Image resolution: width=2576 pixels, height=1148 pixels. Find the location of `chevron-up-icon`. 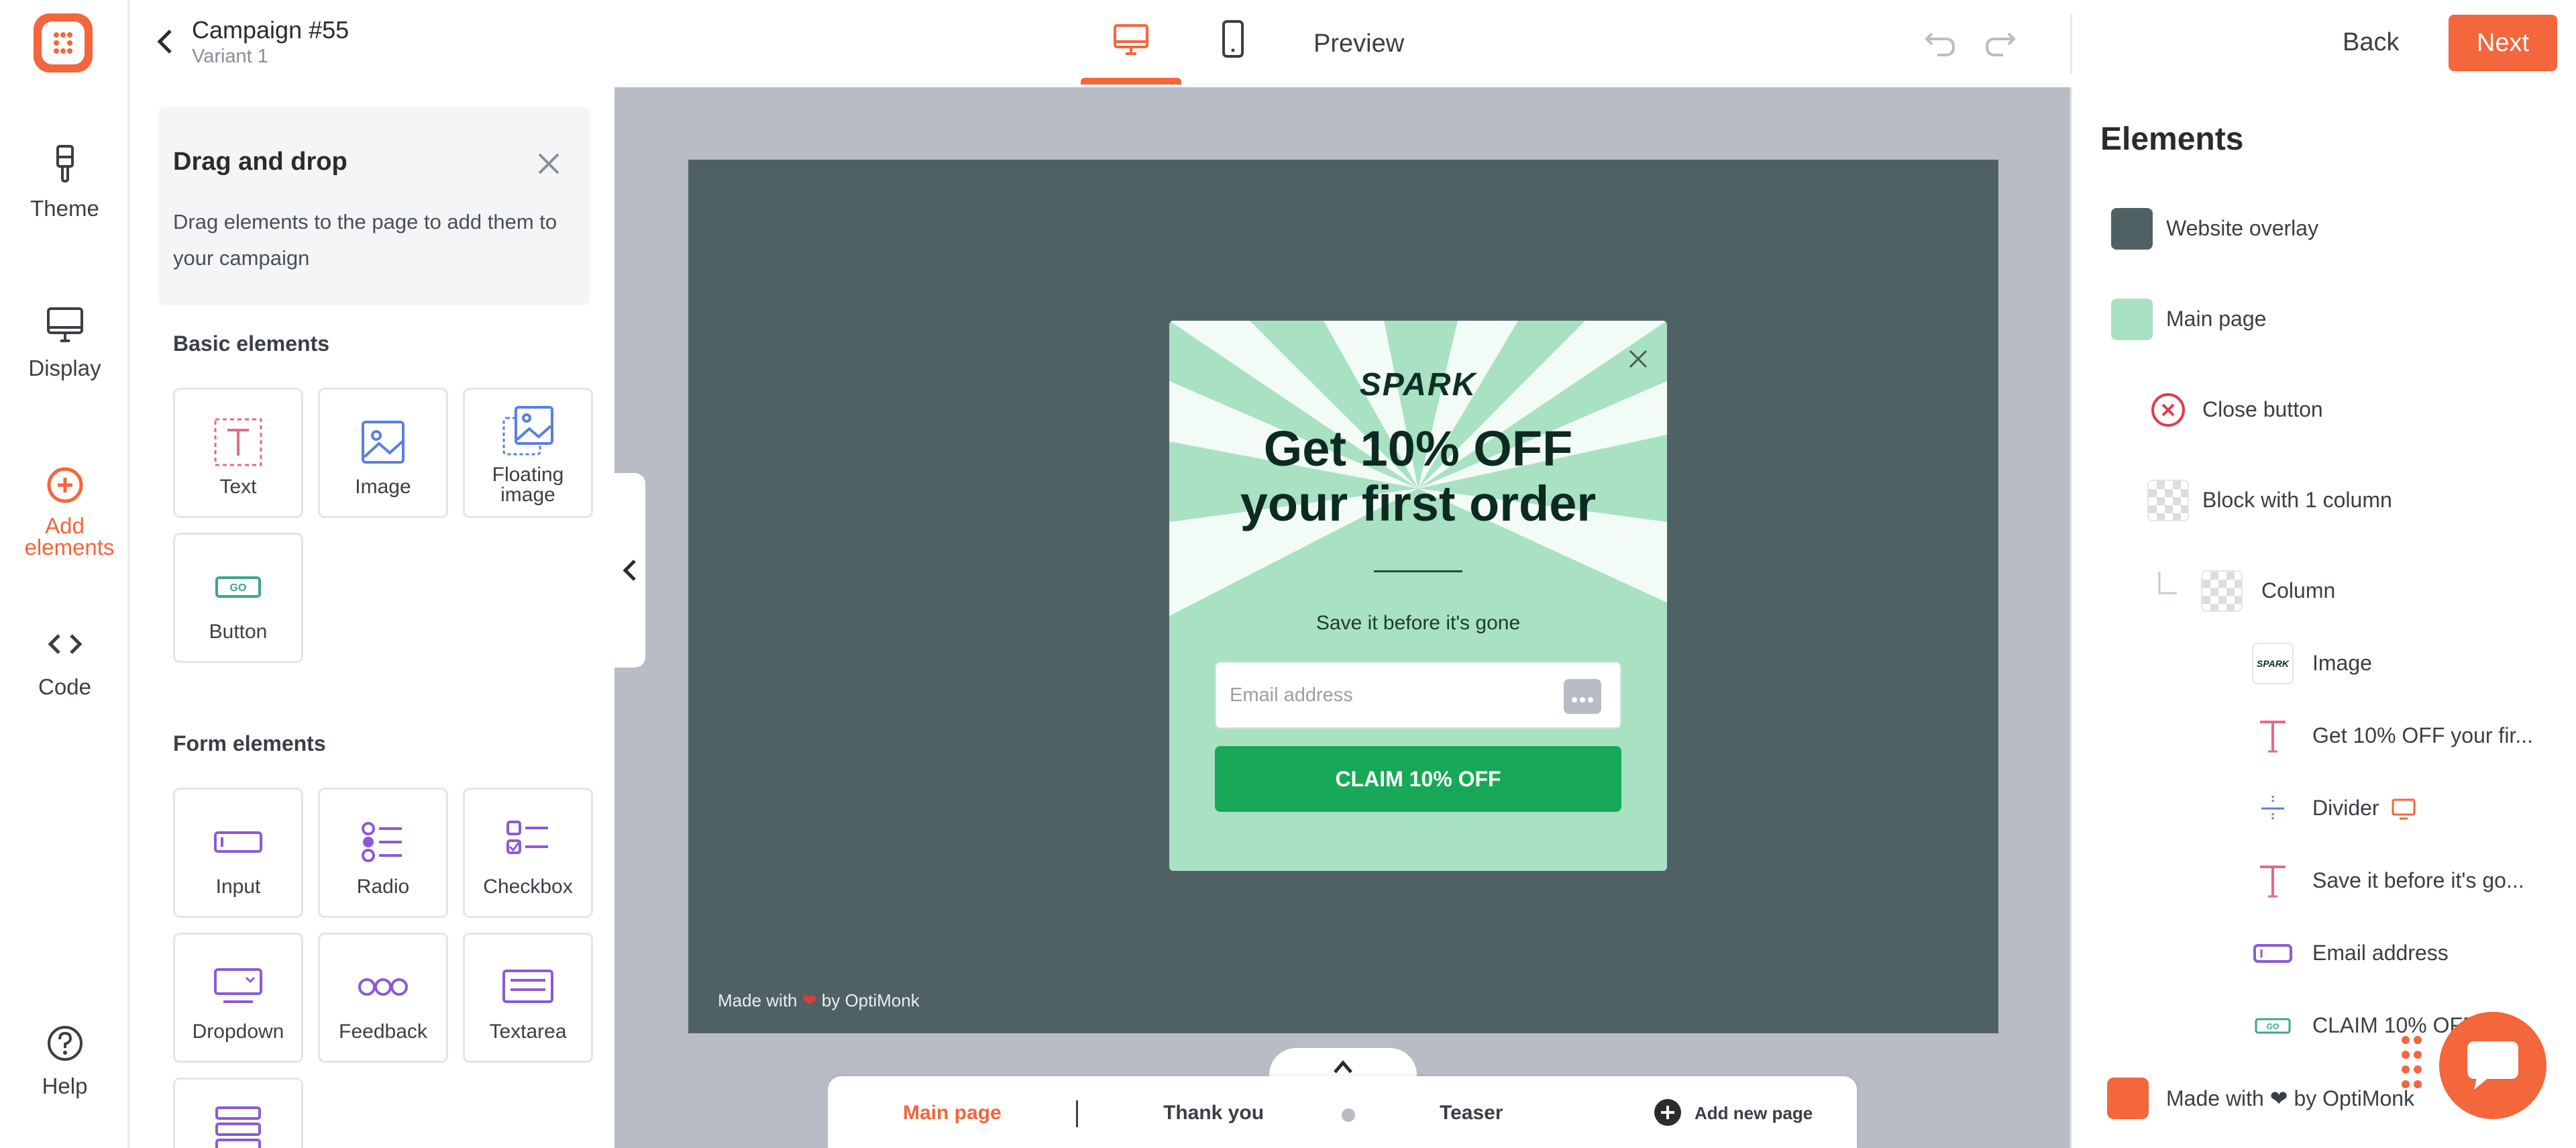

chevron-up-icon is located at coordinates (1343, 1067).